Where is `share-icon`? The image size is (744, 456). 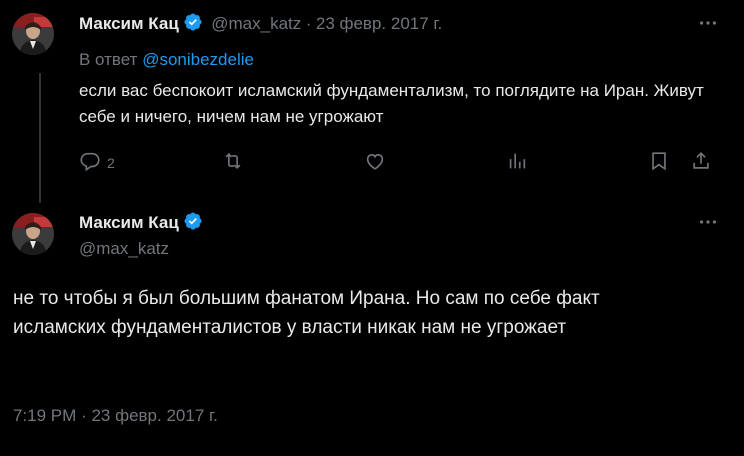
share-icon is located at coordinates (701, 162).